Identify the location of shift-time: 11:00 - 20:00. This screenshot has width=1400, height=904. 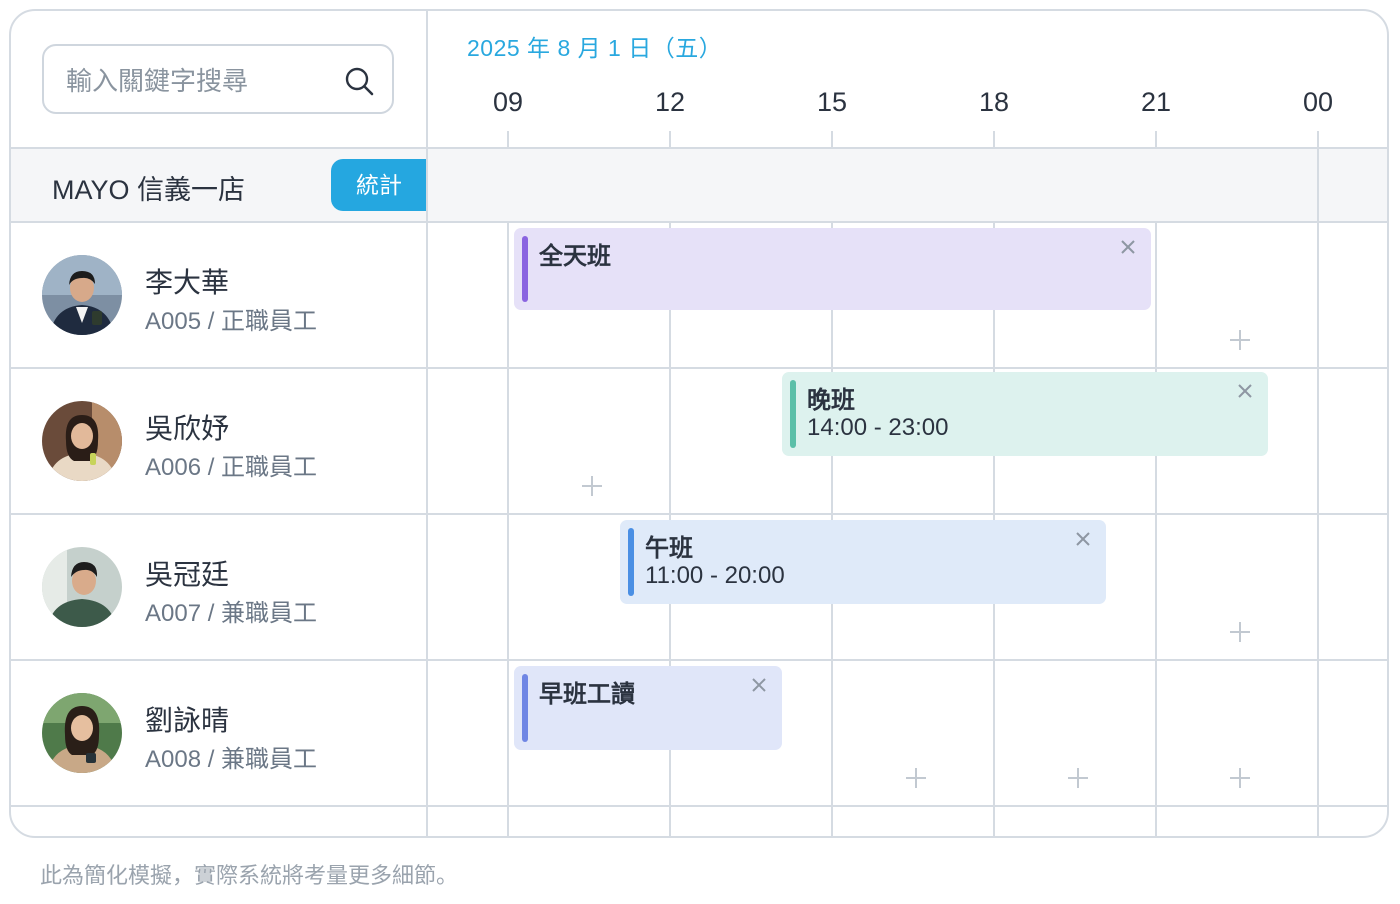
(715, 575).